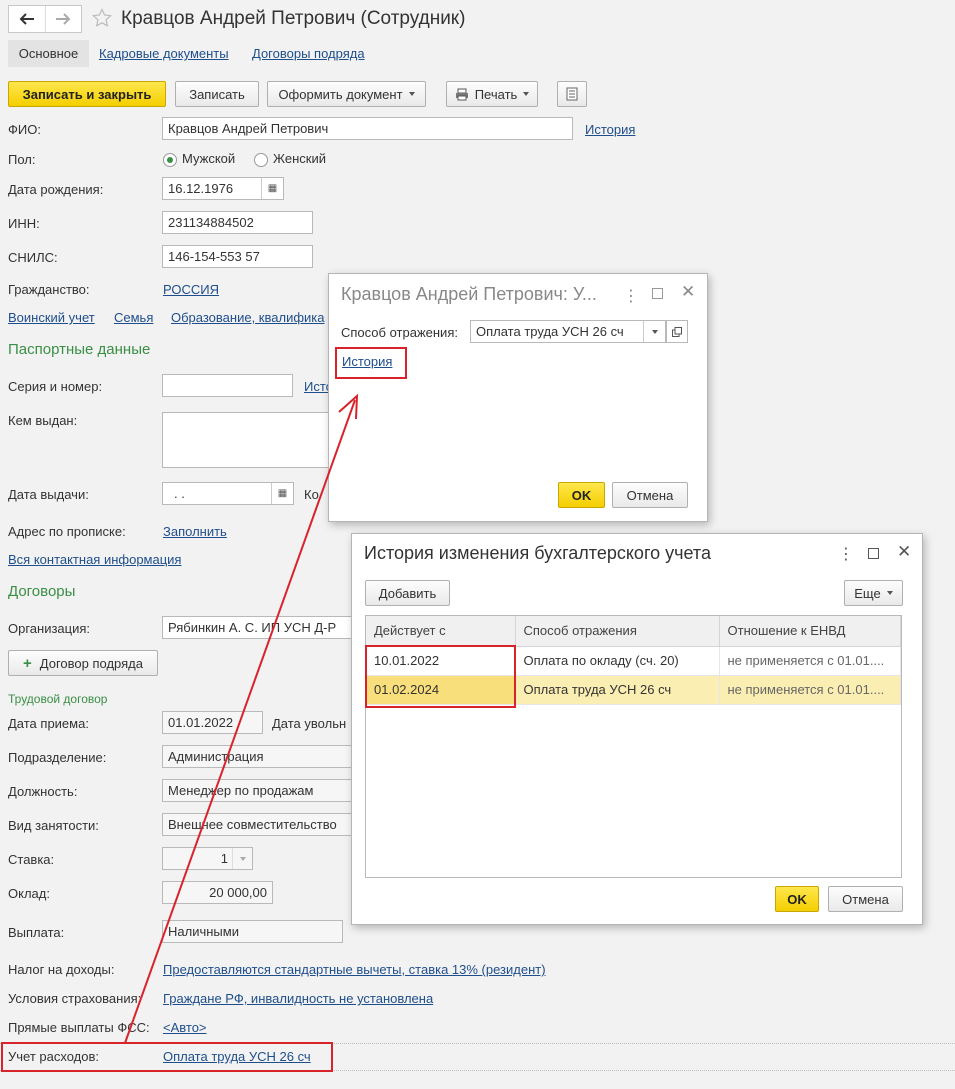  Describe the element at coordinates (461, 94) in the screenshot. I see `printer-icon` at that location.